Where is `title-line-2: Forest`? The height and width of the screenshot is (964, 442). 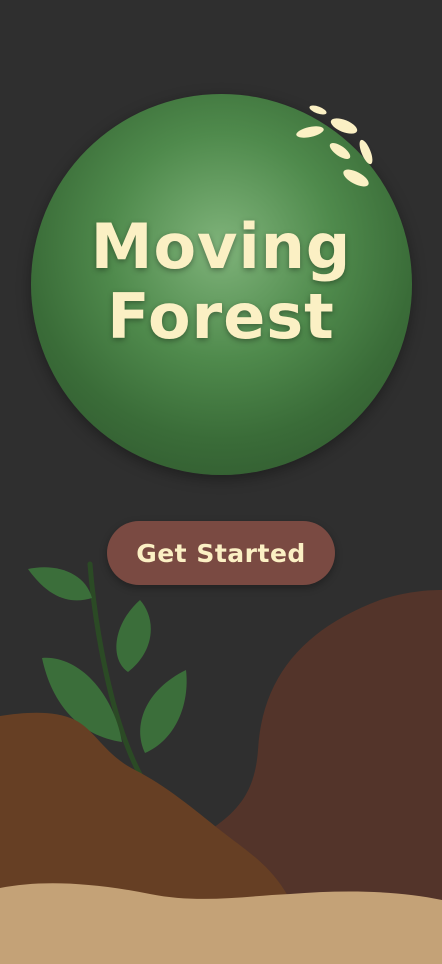 title-line-2: Forest is located at coordinates (221, 316).